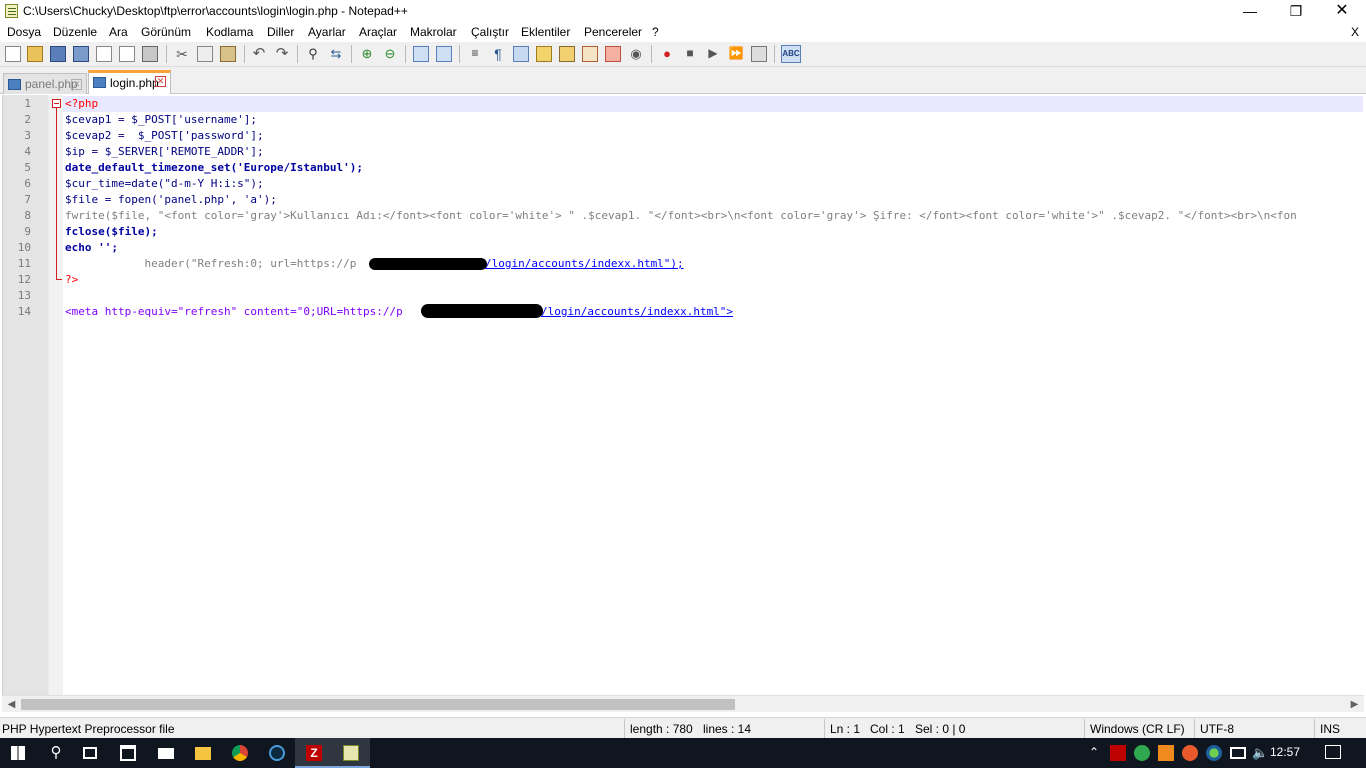  I want to click on network-icon, so click(1238, 753).